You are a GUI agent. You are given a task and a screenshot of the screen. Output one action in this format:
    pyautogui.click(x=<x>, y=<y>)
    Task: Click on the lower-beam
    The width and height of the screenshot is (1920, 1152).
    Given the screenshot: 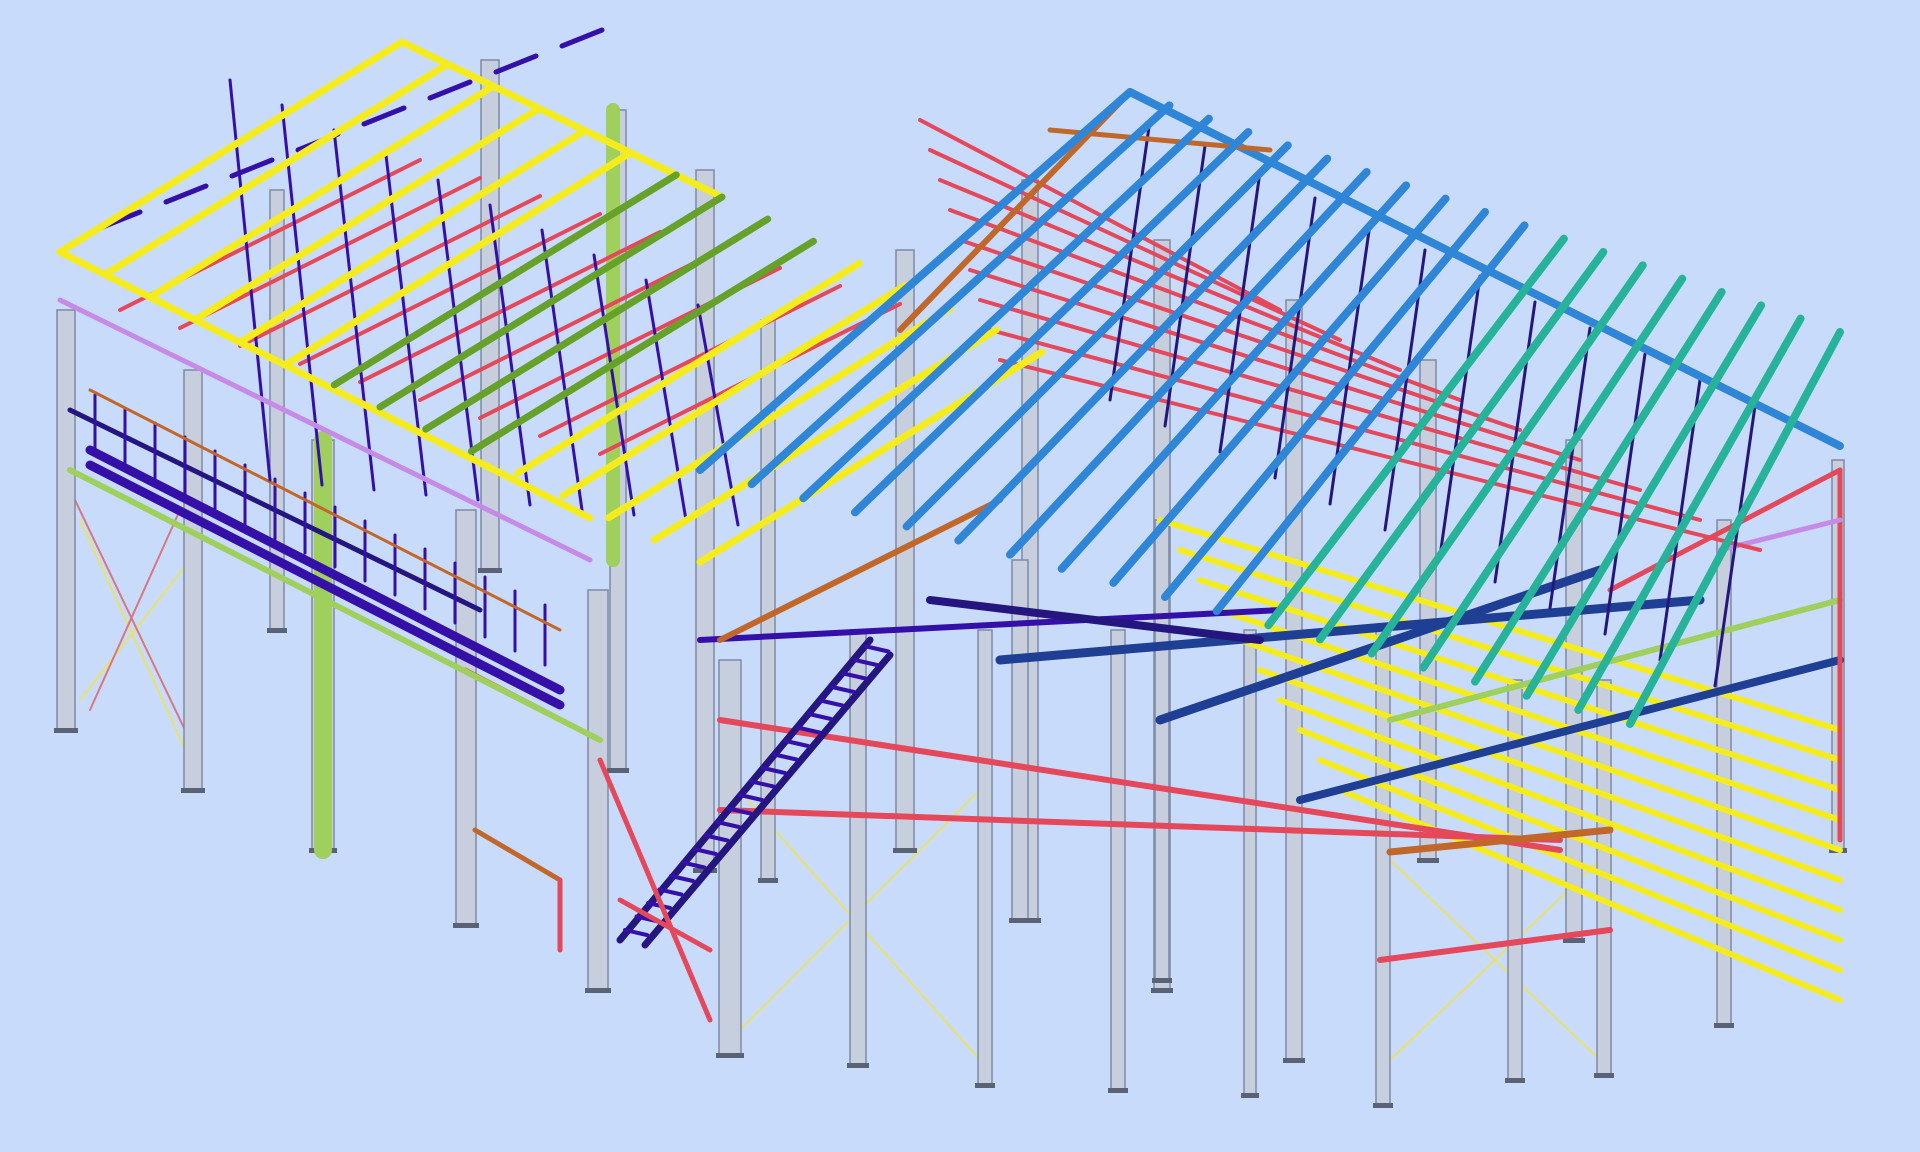 What is the action you would take?
    pyautogui.click(x=517, y=855)
    